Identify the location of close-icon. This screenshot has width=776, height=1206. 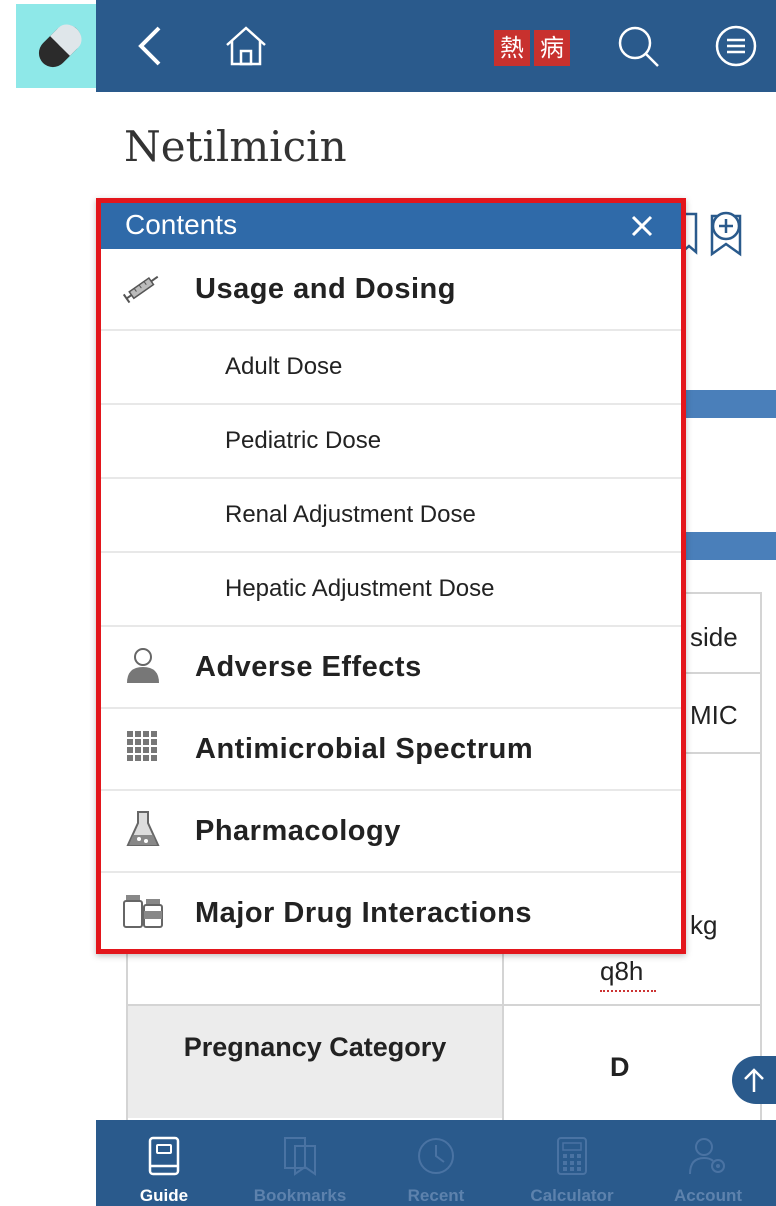
(642, 226).